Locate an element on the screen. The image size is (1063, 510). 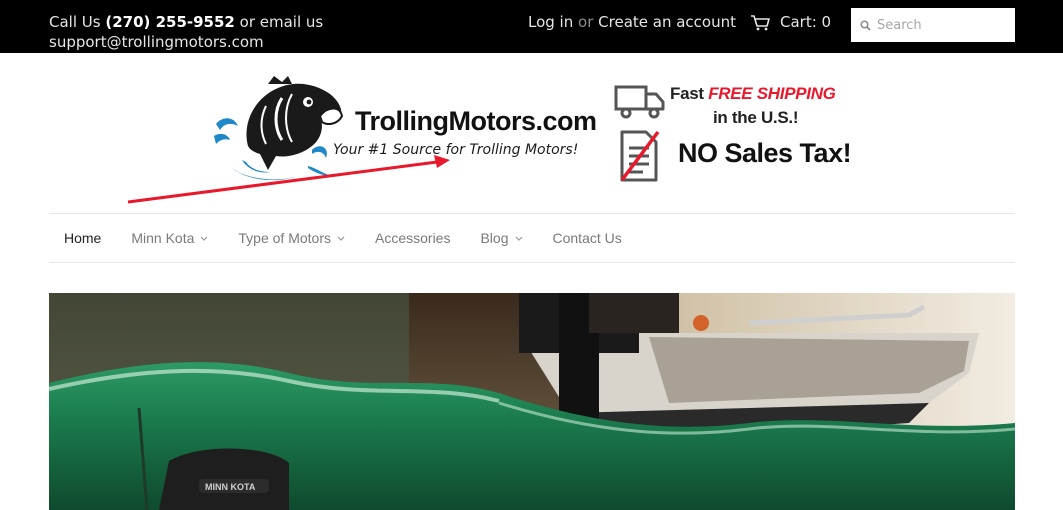
nav-item-contact-us: Contact Us is located at coordinates (587, 238).